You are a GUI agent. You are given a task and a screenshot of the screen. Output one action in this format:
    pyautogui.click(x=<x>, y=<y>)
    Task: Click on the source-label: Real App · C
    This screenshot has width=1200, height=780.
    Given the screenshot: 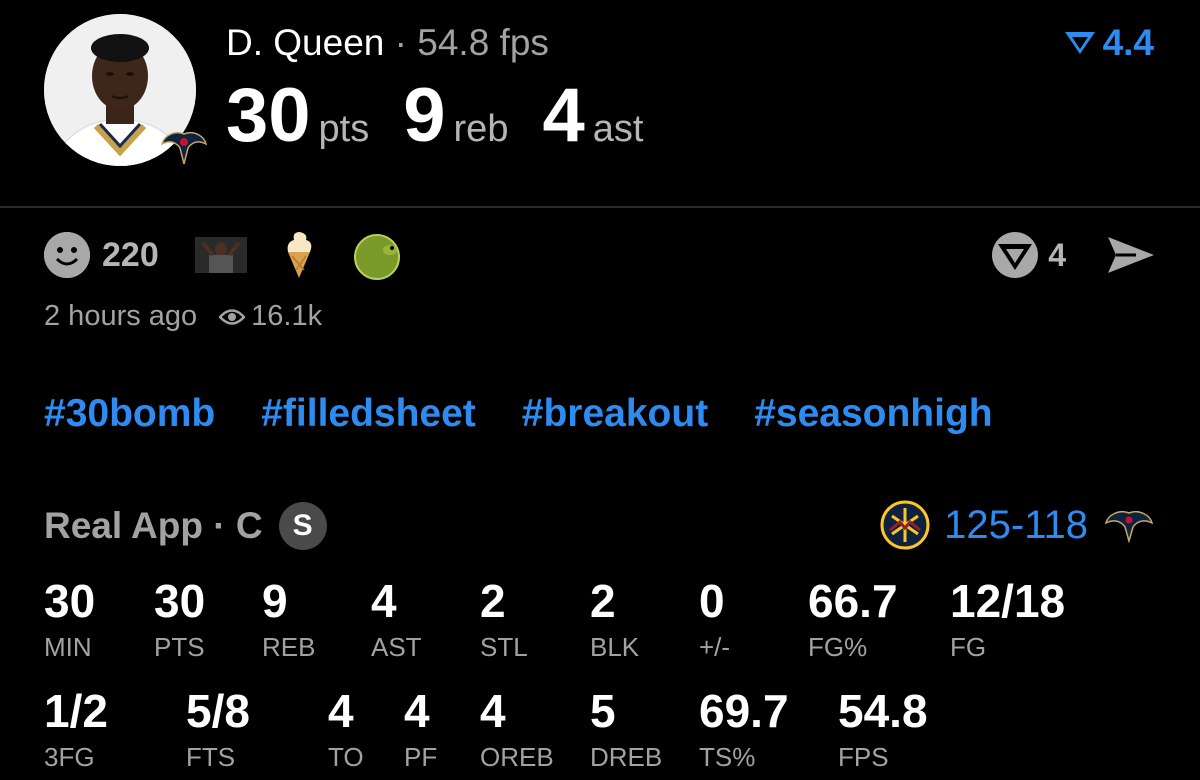 What is the action you would take?
    pyautogui.click(x=153, y=525)
    